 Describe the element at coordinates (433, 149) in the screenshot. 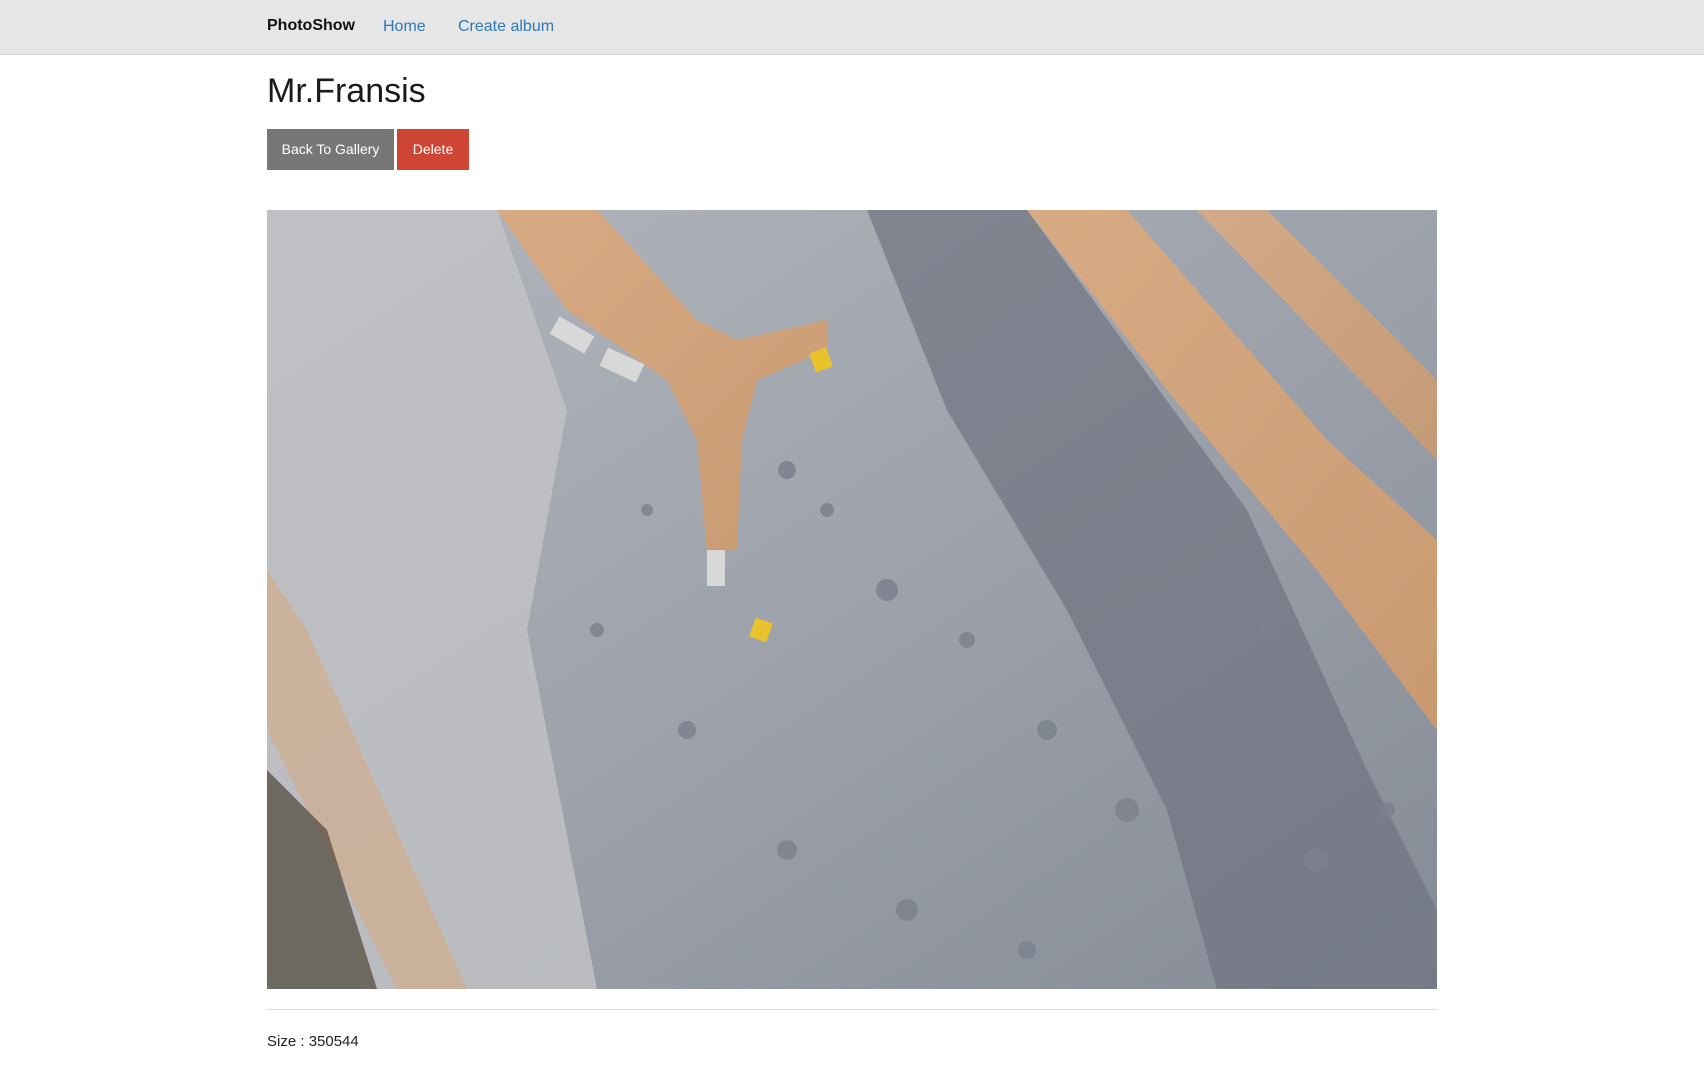

I see `delete-button: Delete` at that location.